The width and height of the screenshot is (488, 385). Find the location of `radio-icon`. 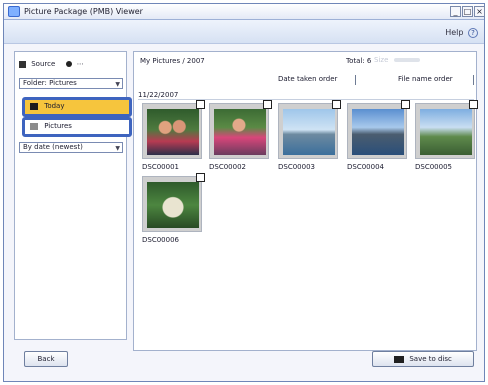

radio-icon is located at coordinates (68, 64).